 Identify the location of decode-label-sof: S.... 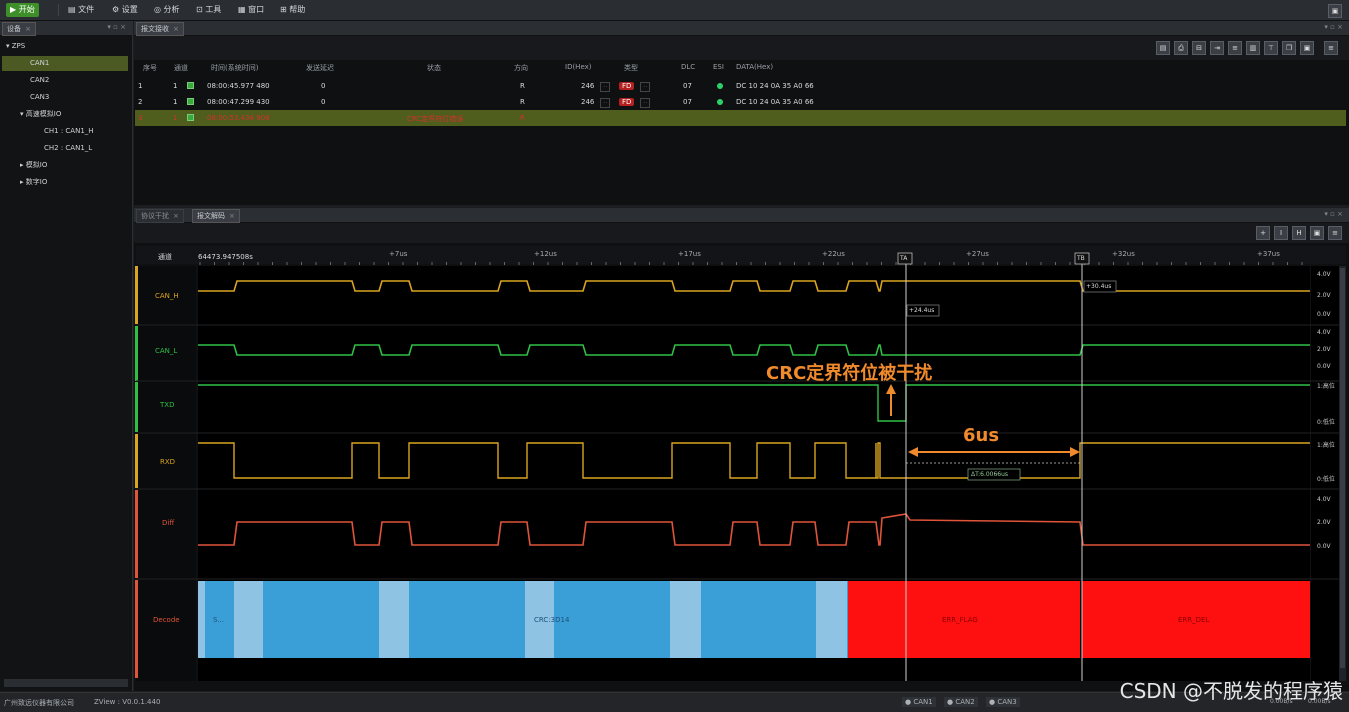
(219, 620).